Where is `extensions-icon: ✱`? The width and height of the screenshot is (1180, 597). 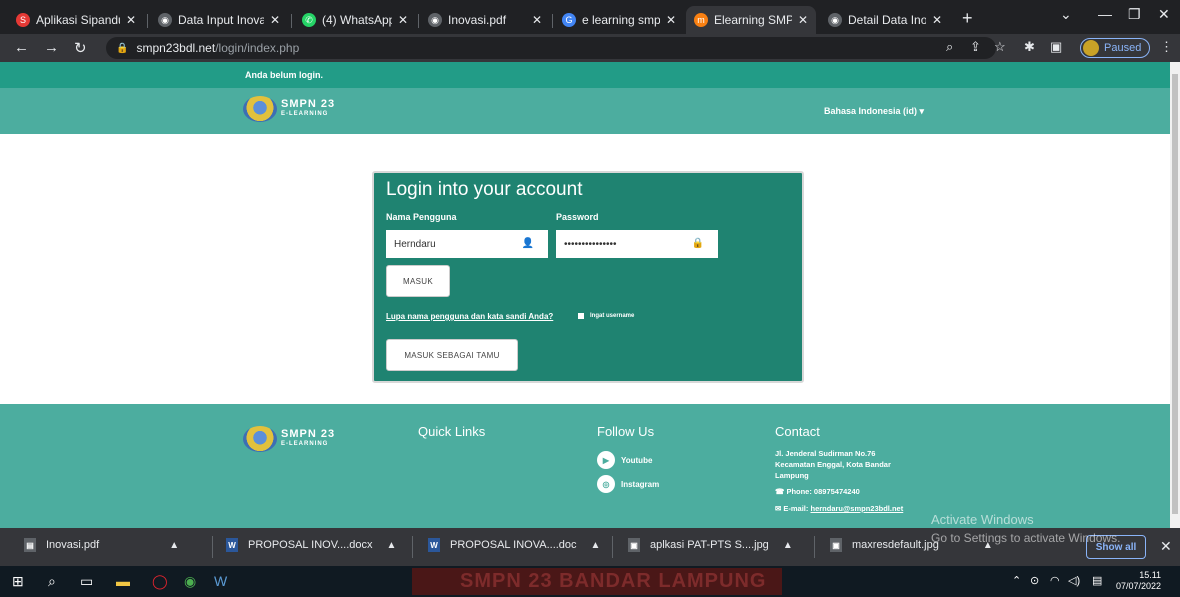 extensions-icon: ✱ is located at coordinates (1029, 47).